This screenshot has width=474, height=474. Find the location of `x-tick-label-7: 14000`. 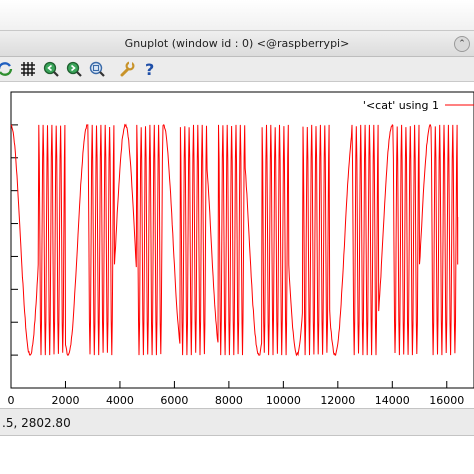

x-tick-label-7: 14000 is located at coordinates (392, 400).